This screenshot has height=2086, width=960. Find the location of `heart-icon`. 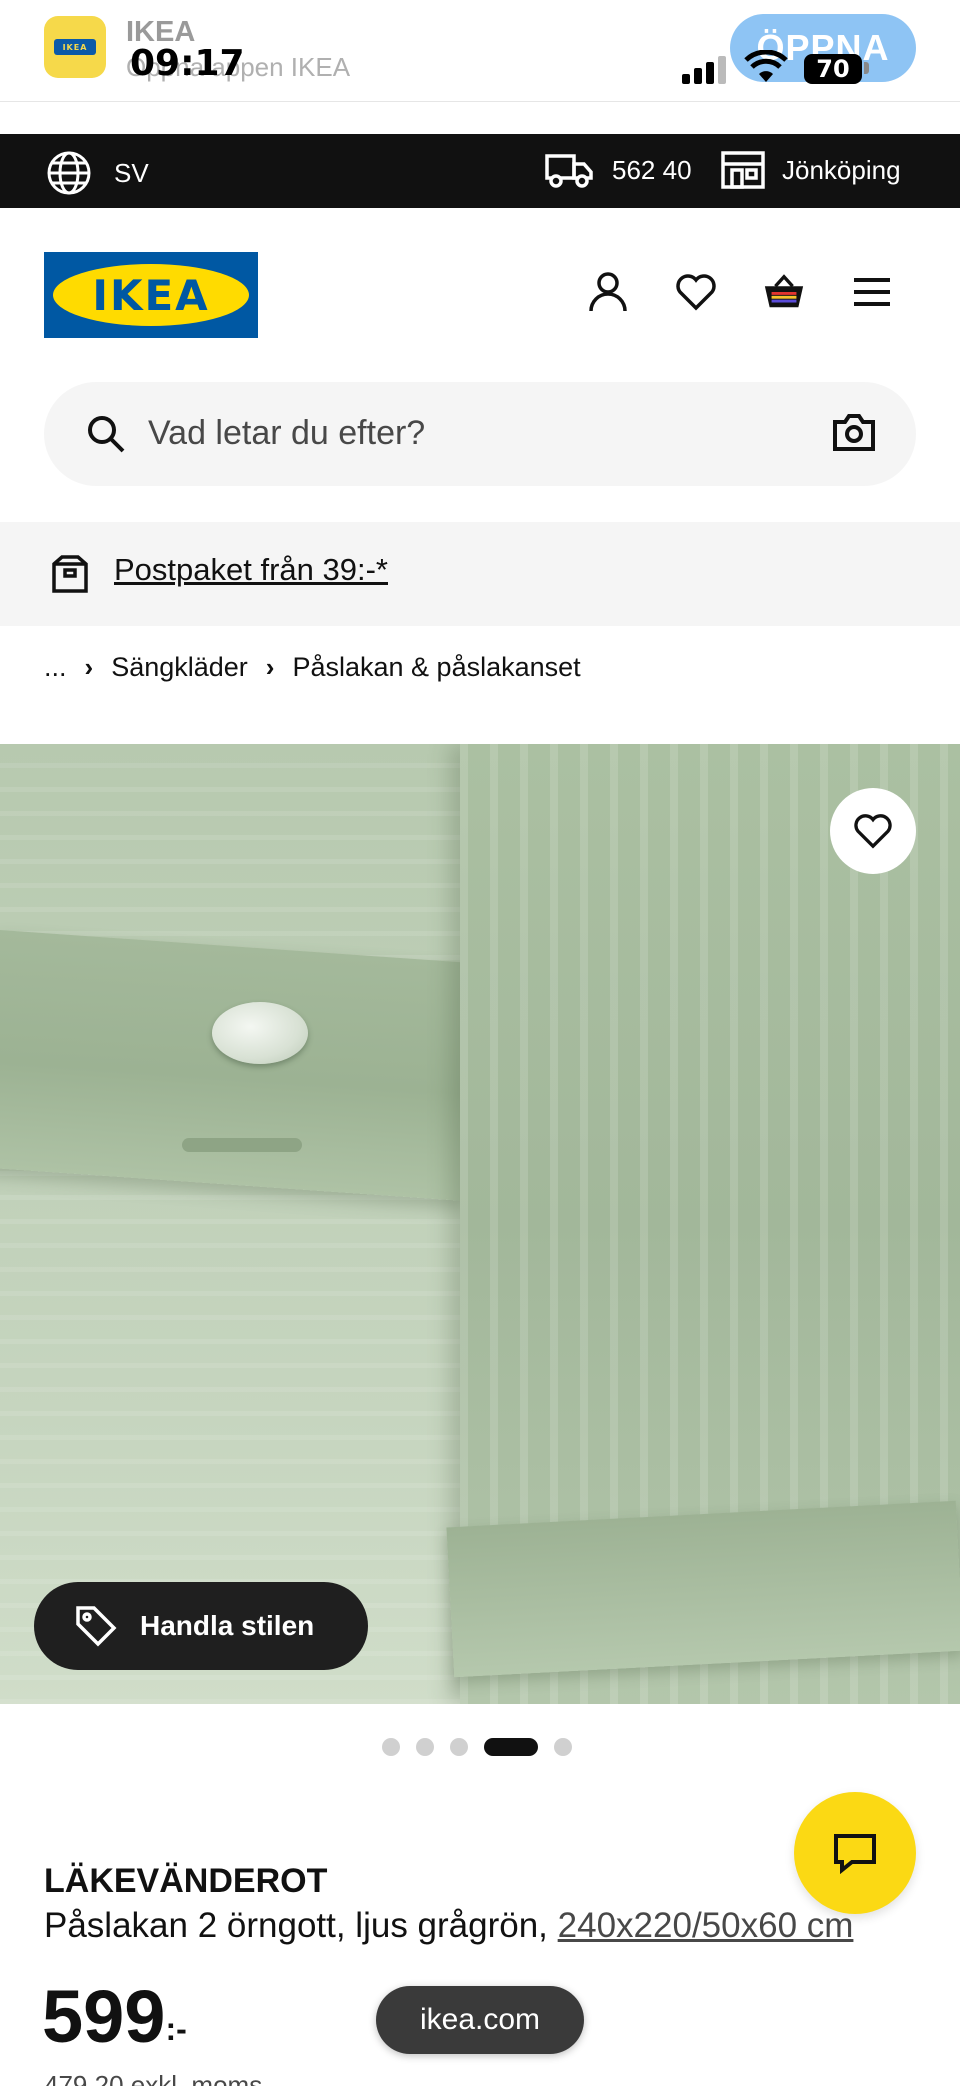

heart-icon is located at coordinates (873, 831).